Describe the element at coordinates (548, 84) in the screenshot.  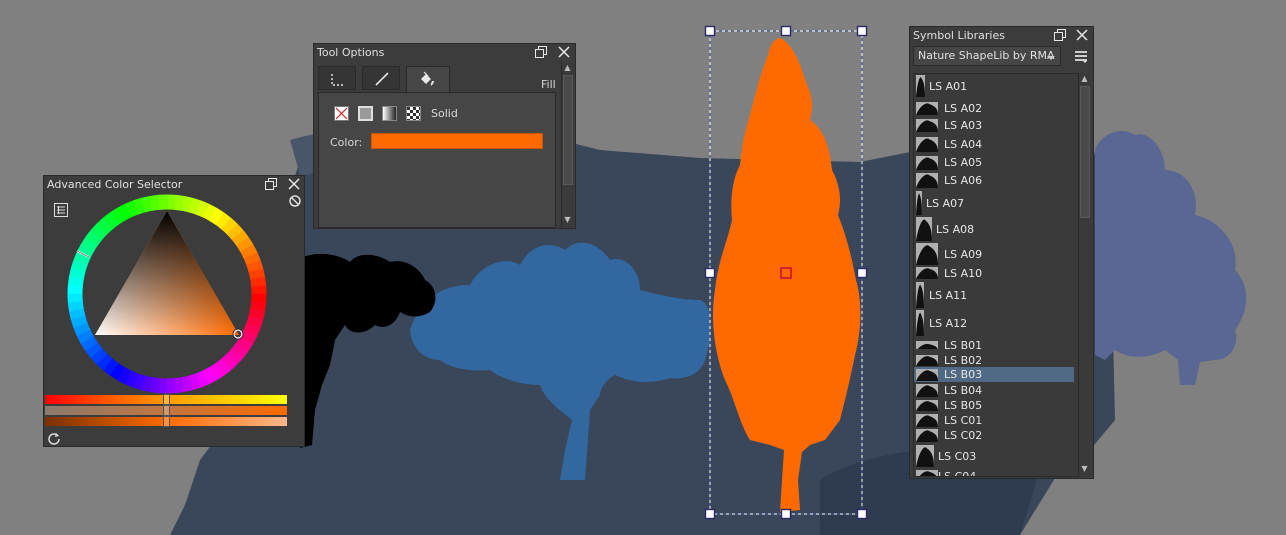
I see `fill-section-label: Fill` at that location.